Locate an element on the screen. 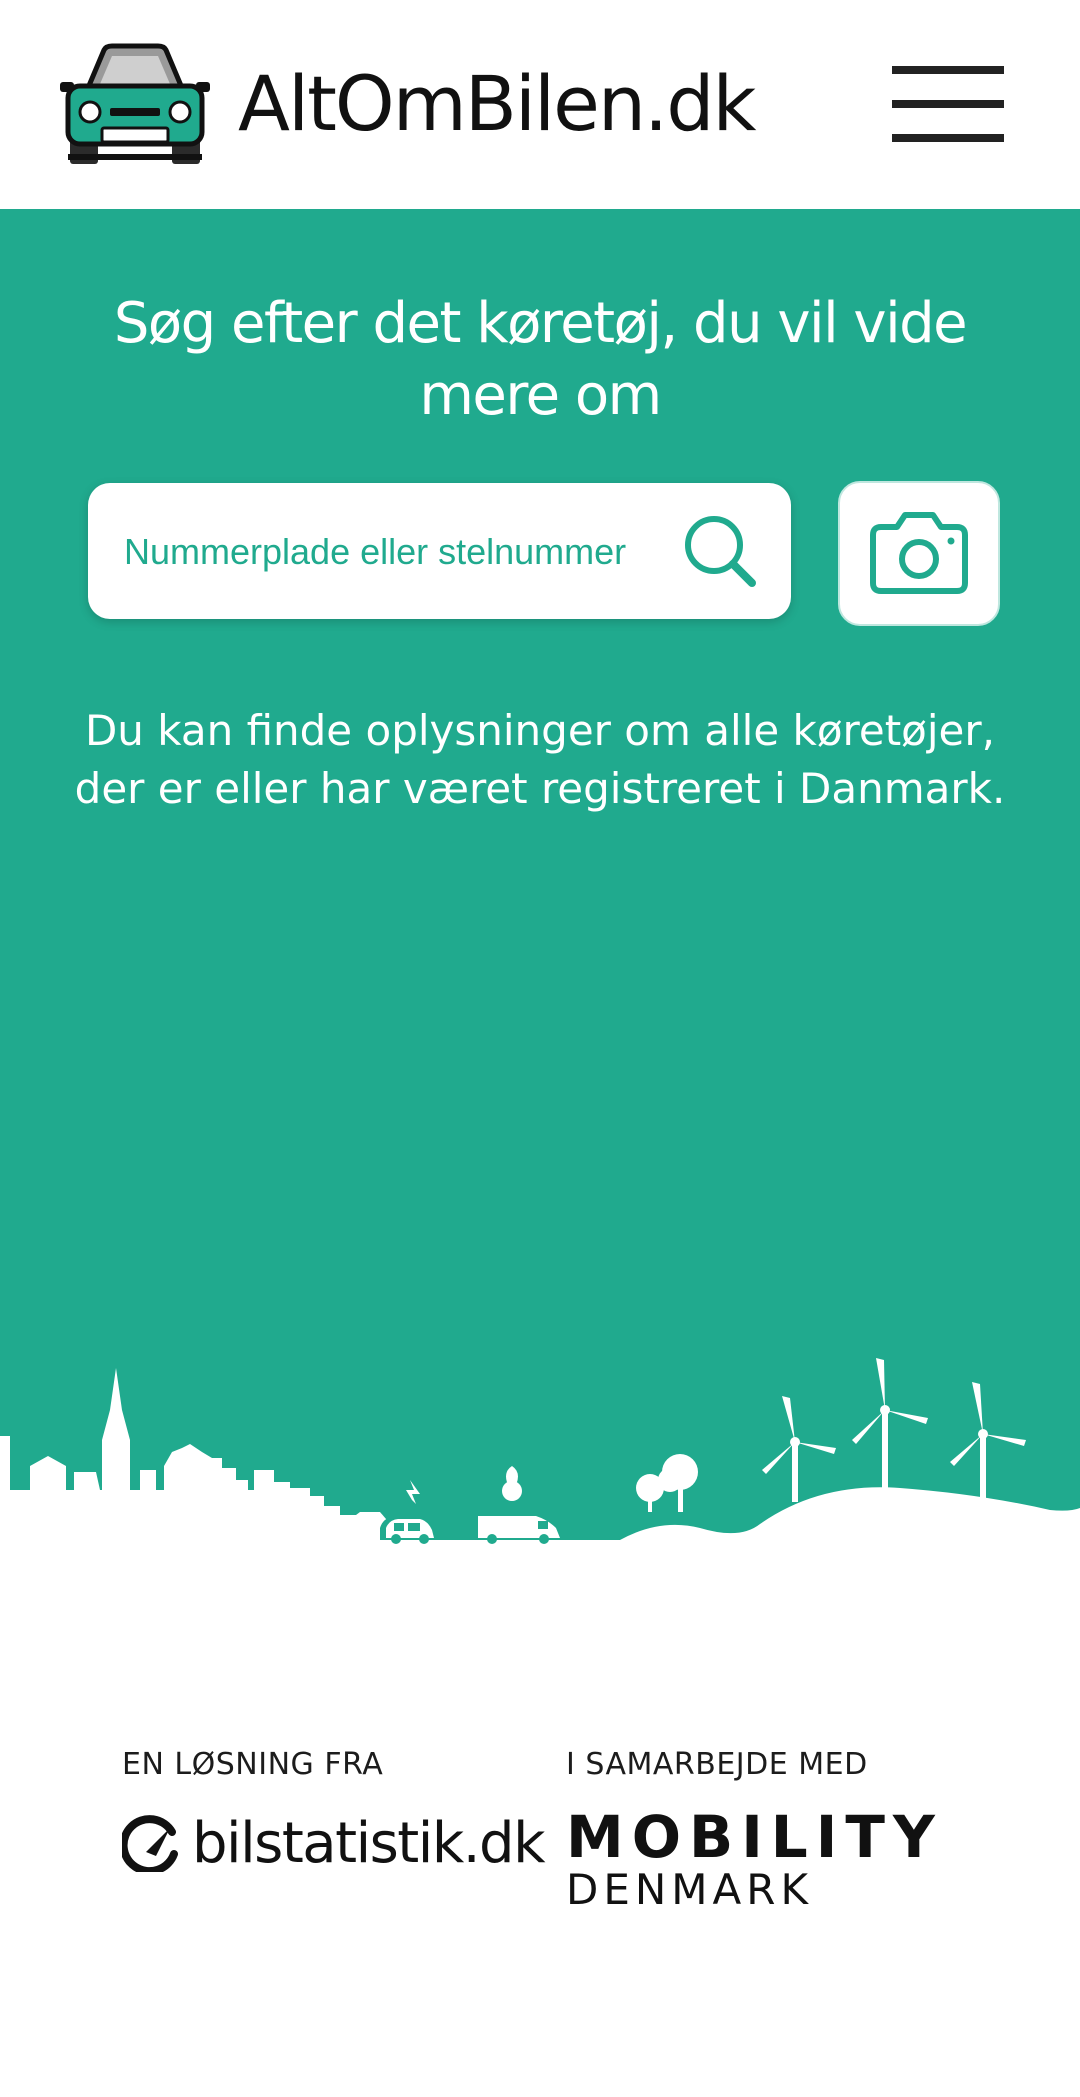 The height and width of the screenshot is (2097, 1080). brand-name: AltOmBilen.dk is located at coordinates (497, 104).